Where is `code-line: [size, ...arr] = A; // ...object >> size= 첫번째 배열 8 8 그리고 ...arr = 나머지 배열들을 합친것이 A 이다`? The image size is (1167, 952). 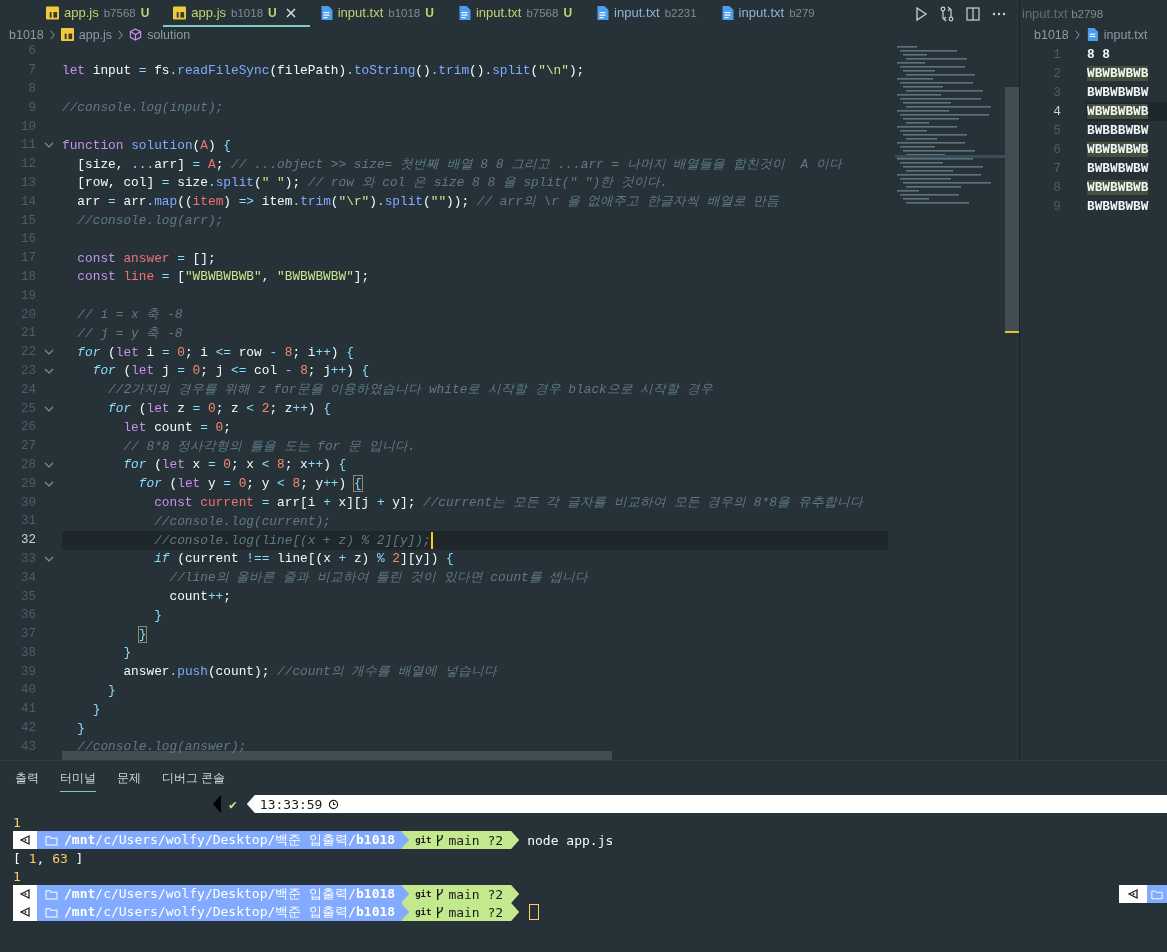
code-line: [size, ...arr] = A; // ...object >> size= 첫번째 배열 8 8 그리고 ...arr = 나머지 배열들을 합친것이 A 이다 is located at coordinates (459, 164).